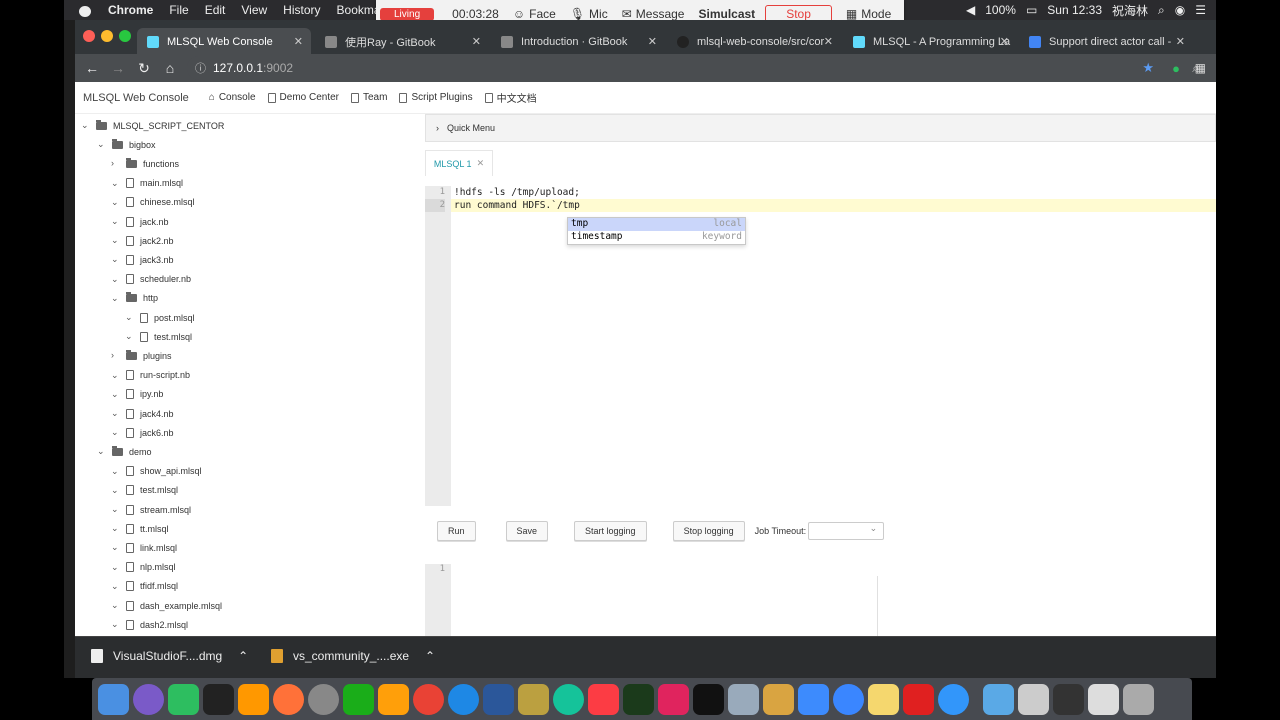 This screenshot has width=1280, height=720. What do you see at coordinates (358, 699) in the screenshot?
I see `wechat-icon` at bounding box center [358, 699].